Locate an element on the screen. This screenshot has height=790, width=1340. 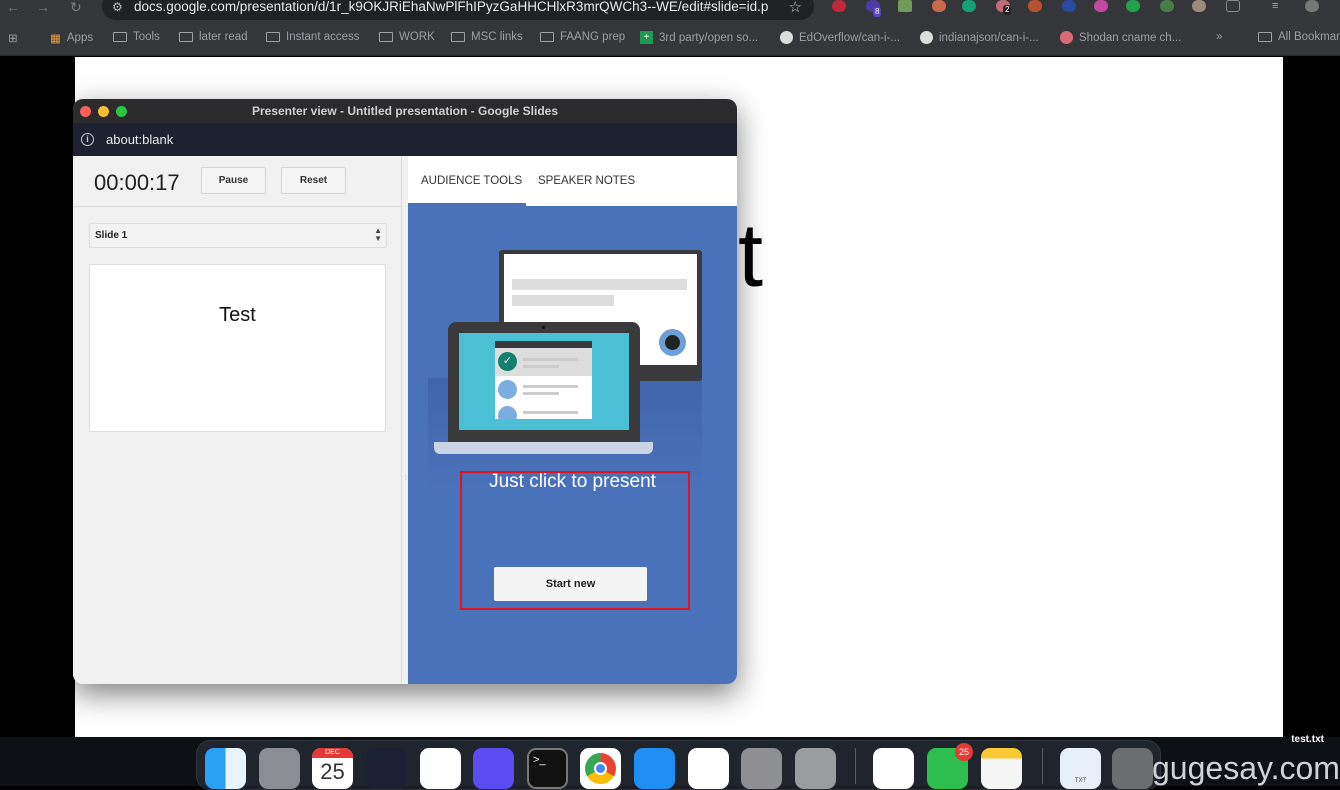
bookmark-later-read: later read is located at coordinates (213, 37).